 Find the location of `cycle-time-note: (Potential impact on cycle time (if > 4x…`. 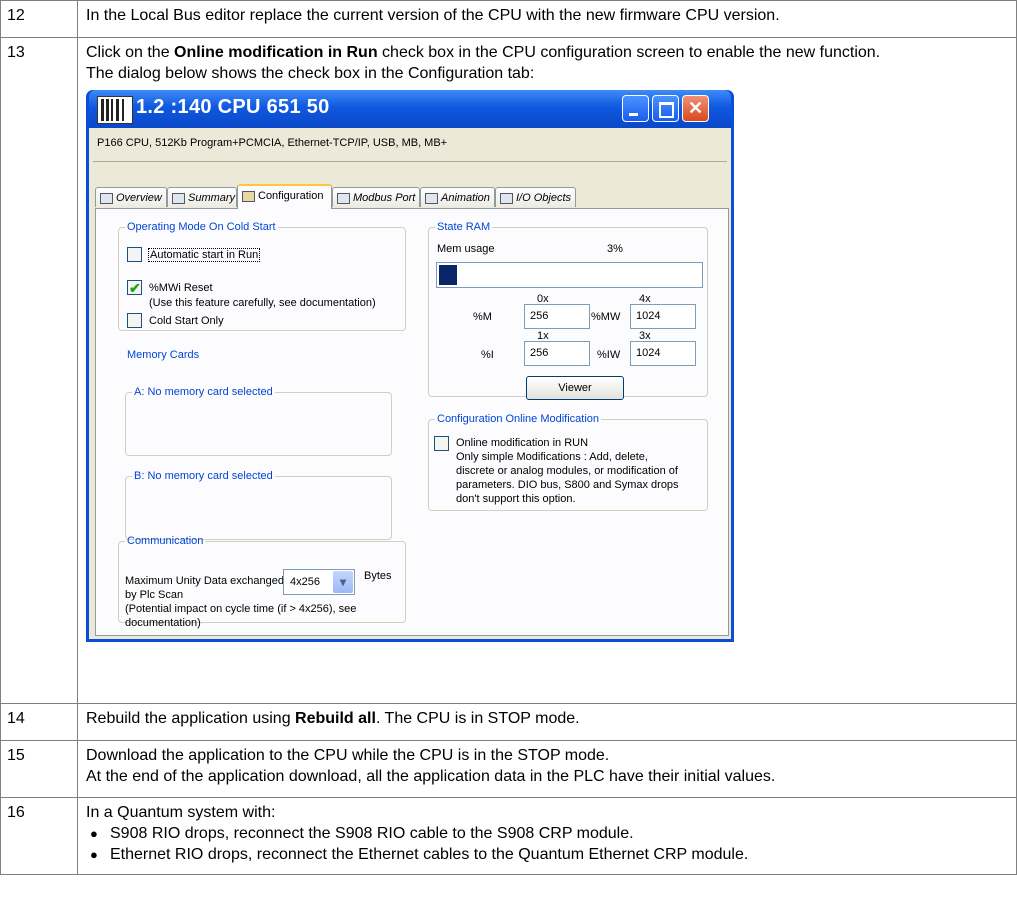

cycle-time-note: (Potential impact on cycle time (if > 4x… is located at coordinates (241, 609).